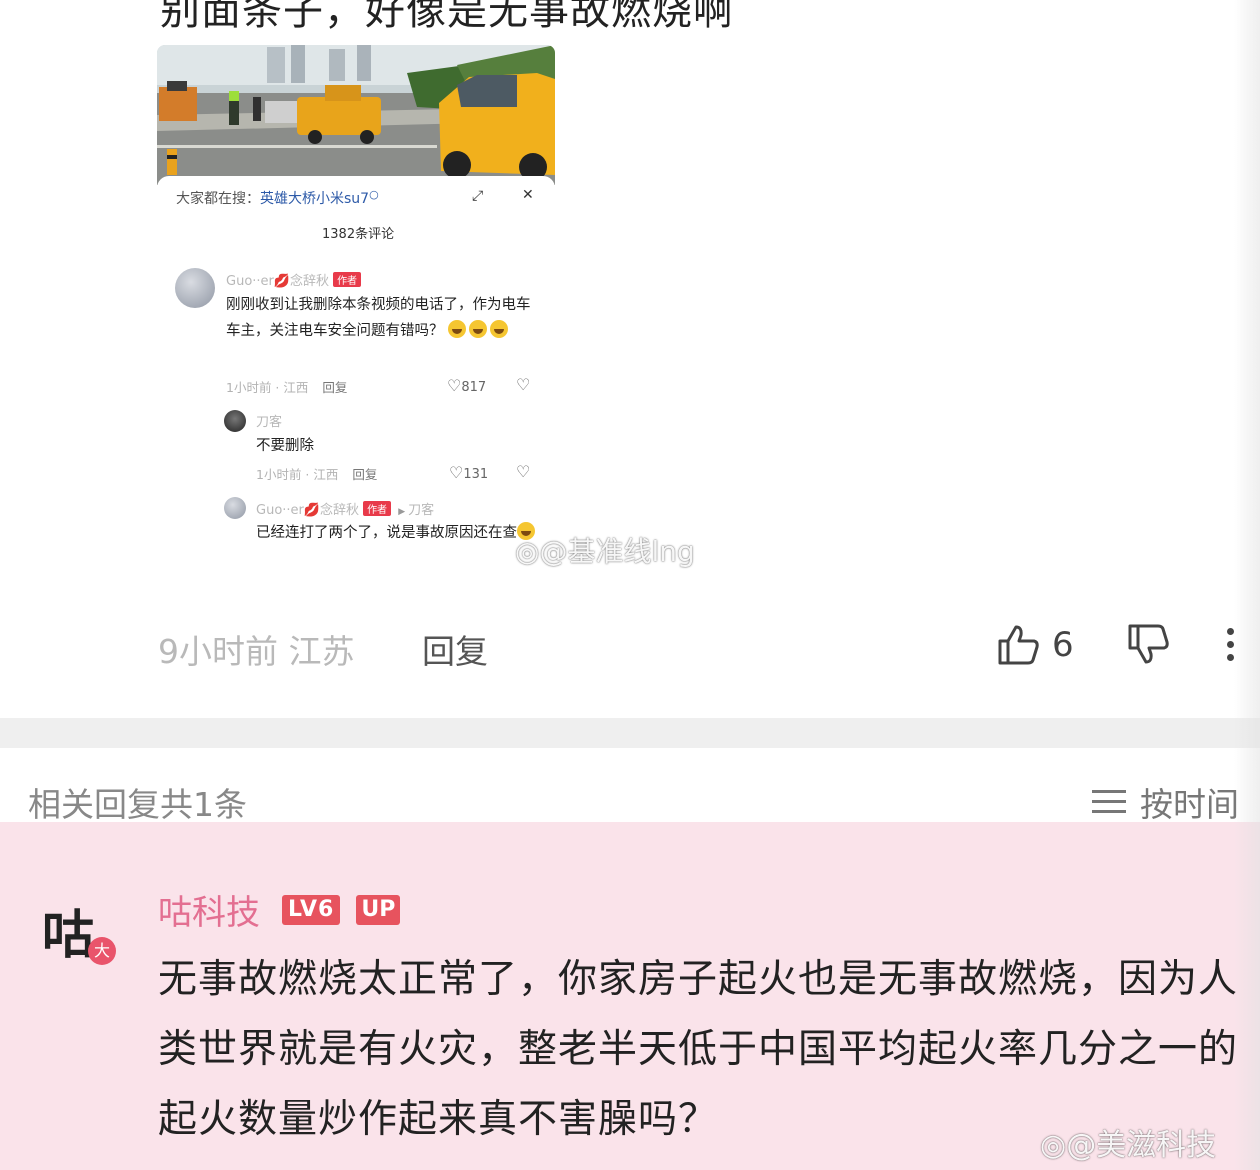  What do you see at coordinates (269, 420) in the screenshot?
I see `comment-username: 刀客` at bounding box center [269, 420].